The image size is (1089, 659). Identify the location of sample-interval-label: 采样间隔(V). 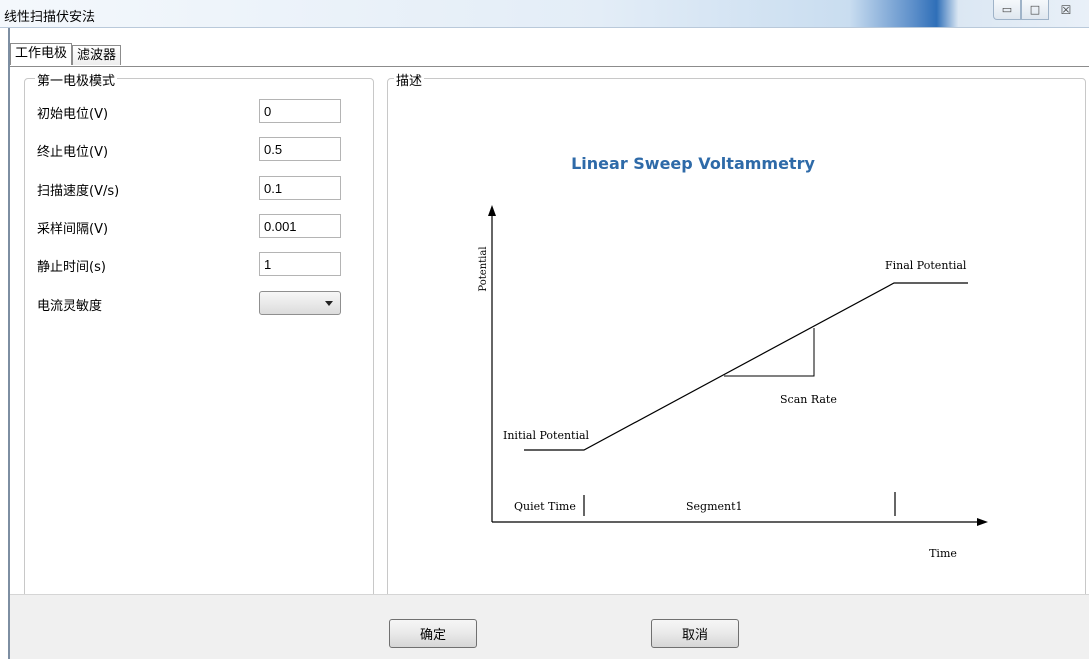
(73, 229).